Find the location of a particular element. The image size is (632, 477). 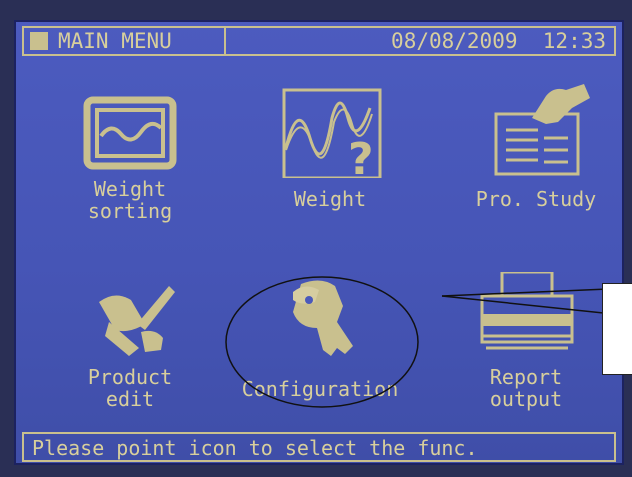

menu-item-weight-sorting: Weight sorting is located at coordinates (130, 150).